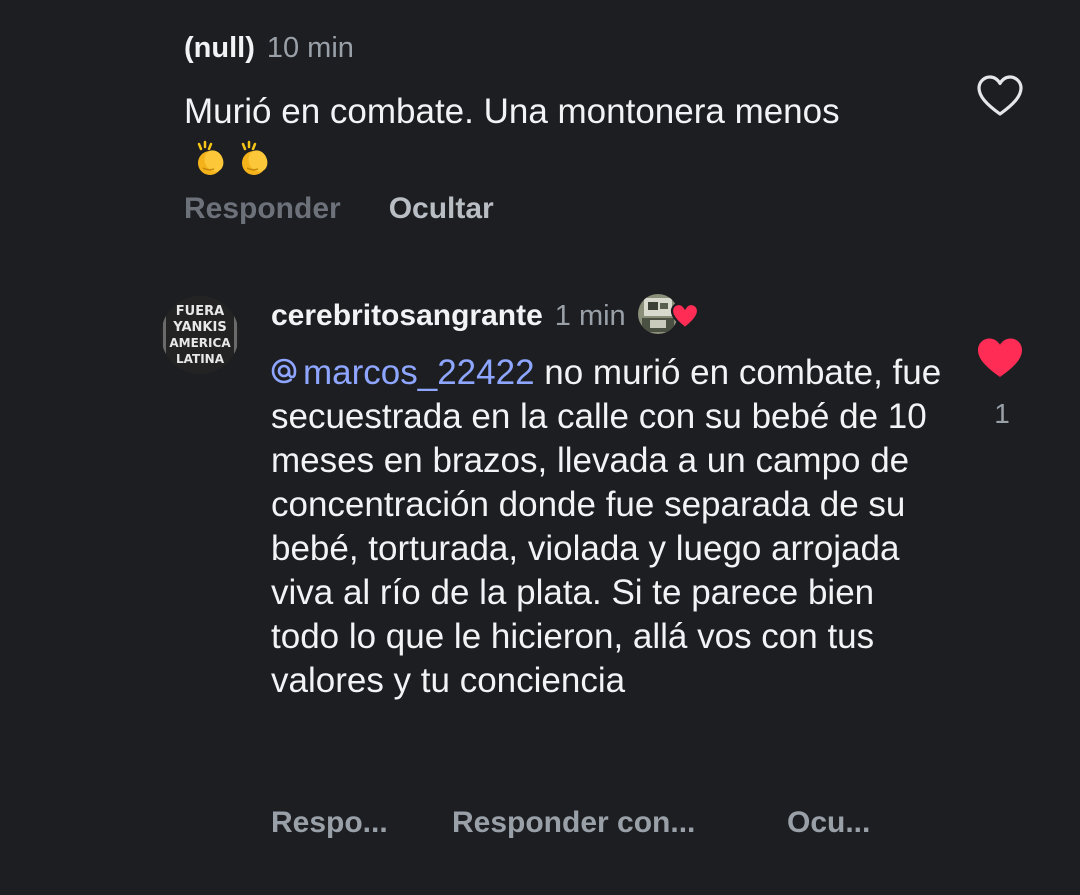 This screenshot has height=895, width=1080. I want to click on comment-1-header: (null) 10 min, so click(269, 48).